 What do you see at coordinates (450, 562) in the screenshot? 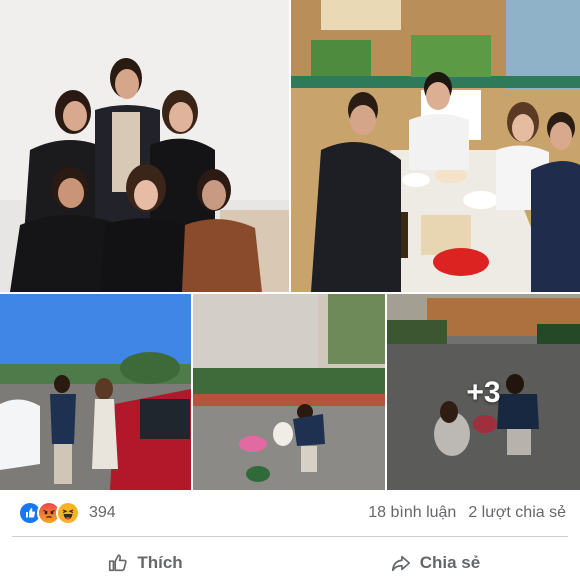
I see `share-button-label: Chia sẻ` at bounding box center [450, 562].